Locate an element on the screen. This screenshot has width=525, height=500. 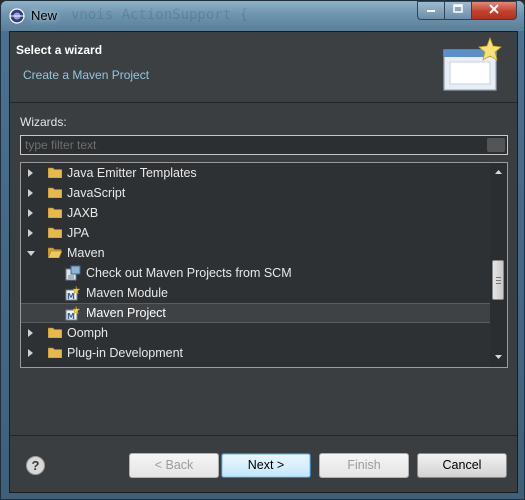
close-icon is located at coordinates (494, 9).